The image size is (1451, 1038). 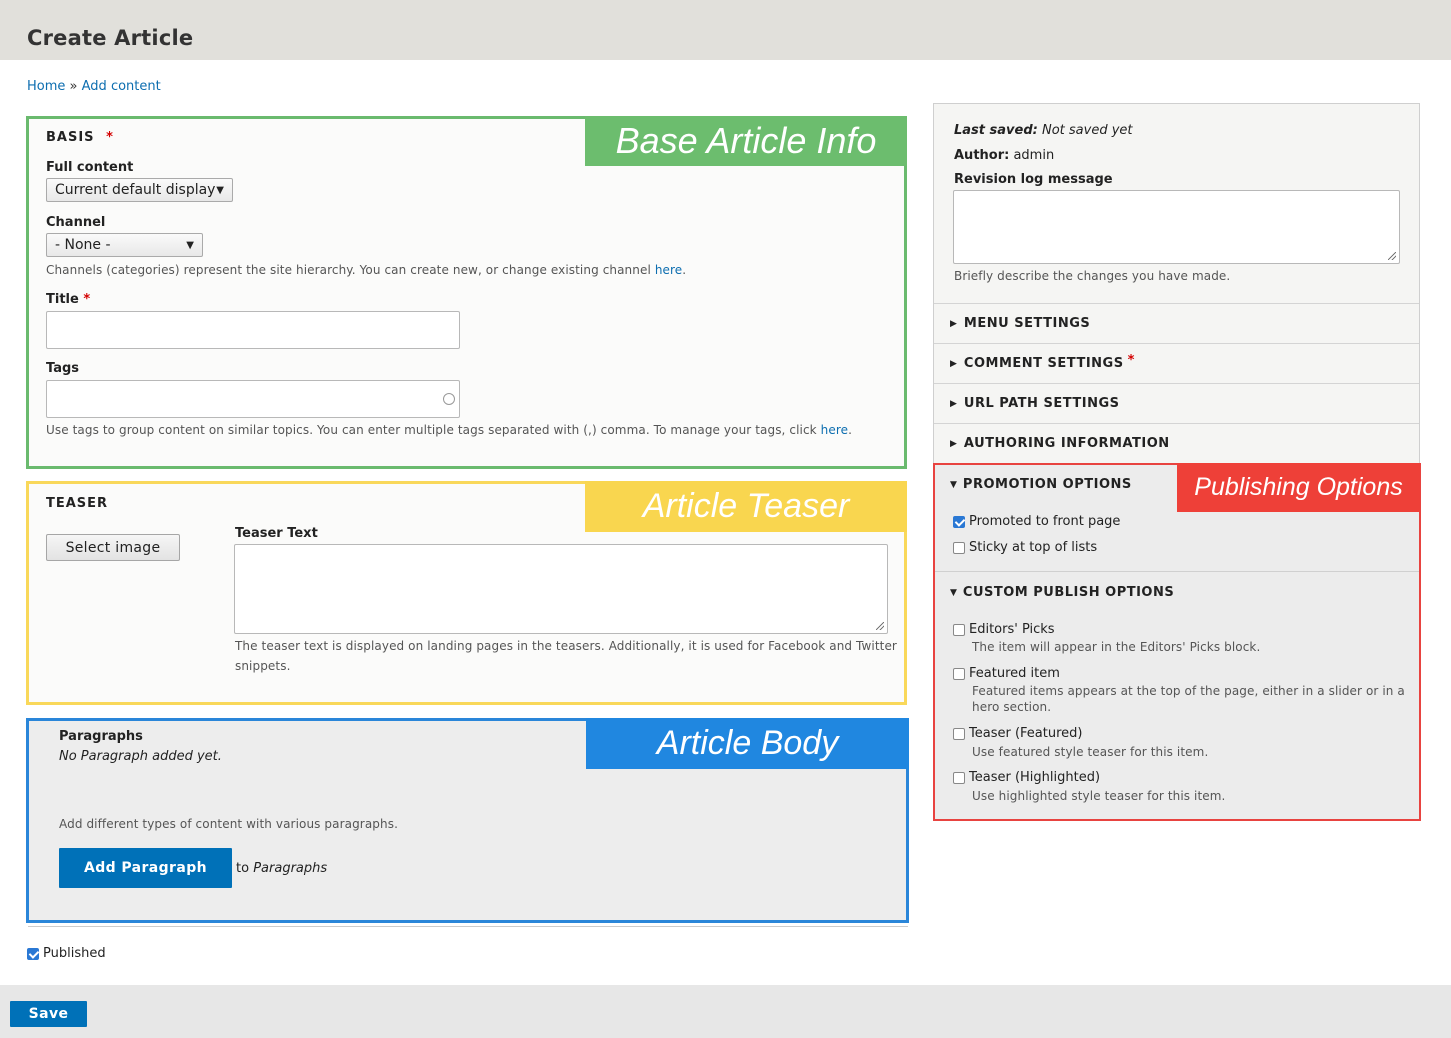 What do you see at coordinates (959, 673) in the screenshot?
I see `featured-item-checkbox` at bounding box center [959, 673].